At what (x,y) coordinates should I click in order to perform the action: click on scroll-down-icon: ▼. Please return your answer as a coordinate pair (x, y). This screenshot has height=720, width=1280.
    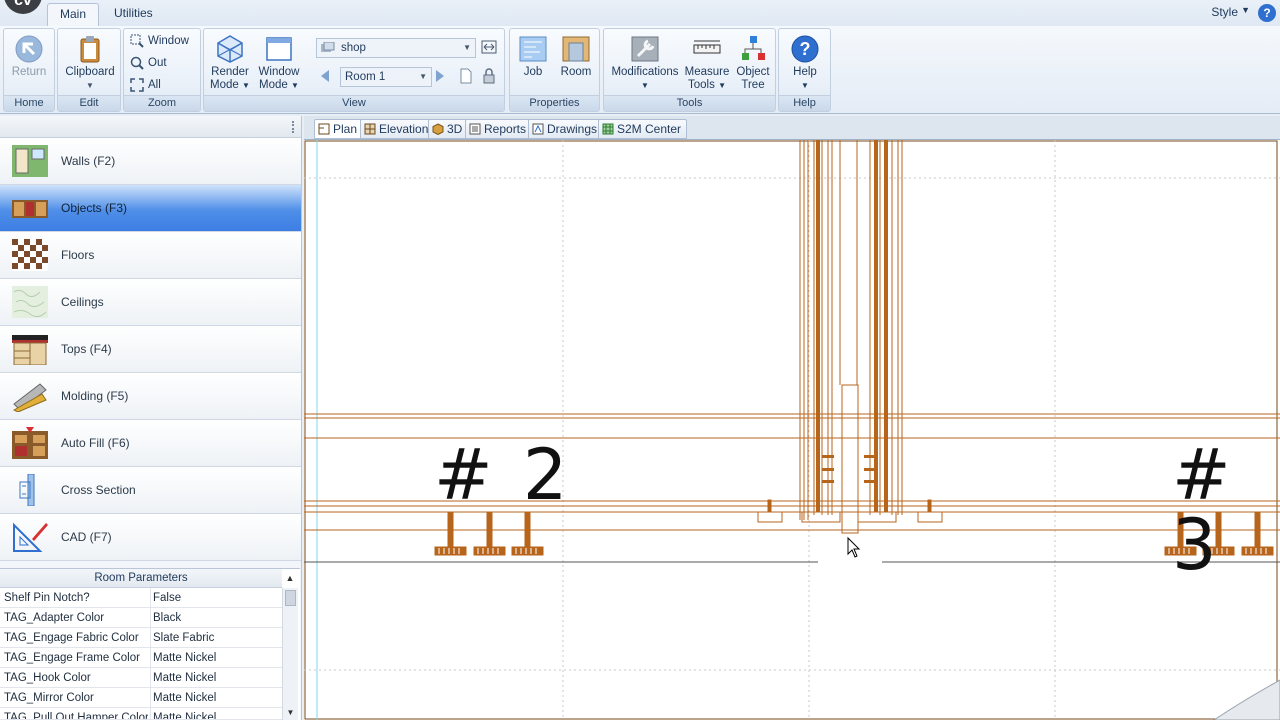
    Looking at the image, I should click on (290, 713).